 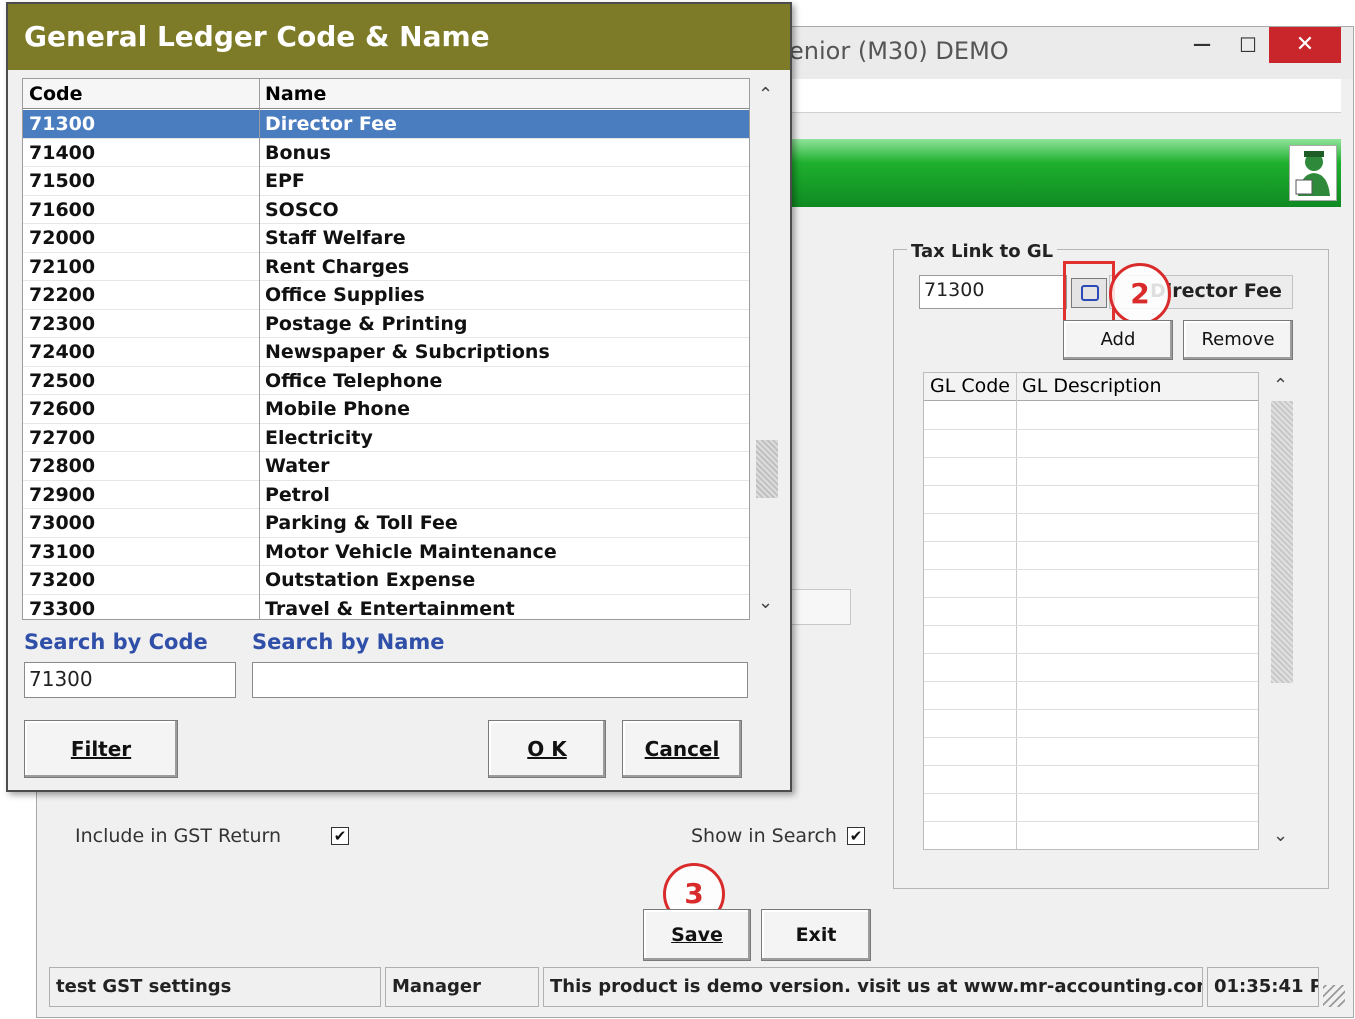 What do you see at coordinates (319, 437) in the screenshot?
I see `row-name: Electricity` at bounding box center [319, 437].